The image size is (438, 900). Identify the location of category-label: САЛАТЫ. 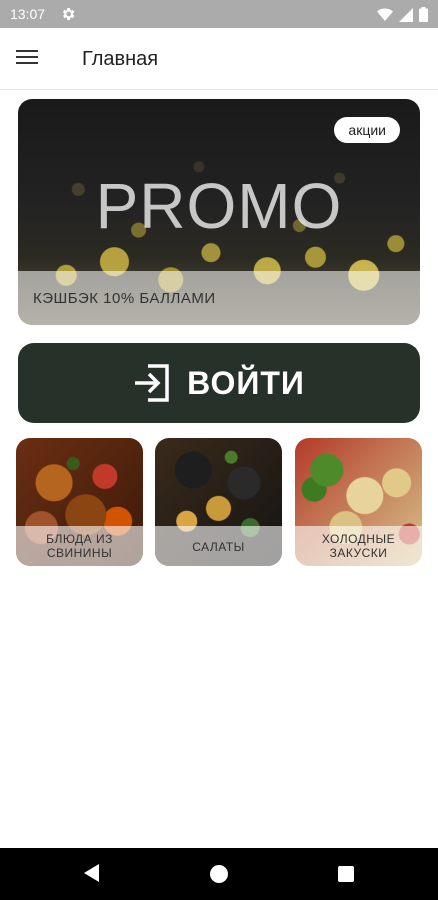
(218, 547).